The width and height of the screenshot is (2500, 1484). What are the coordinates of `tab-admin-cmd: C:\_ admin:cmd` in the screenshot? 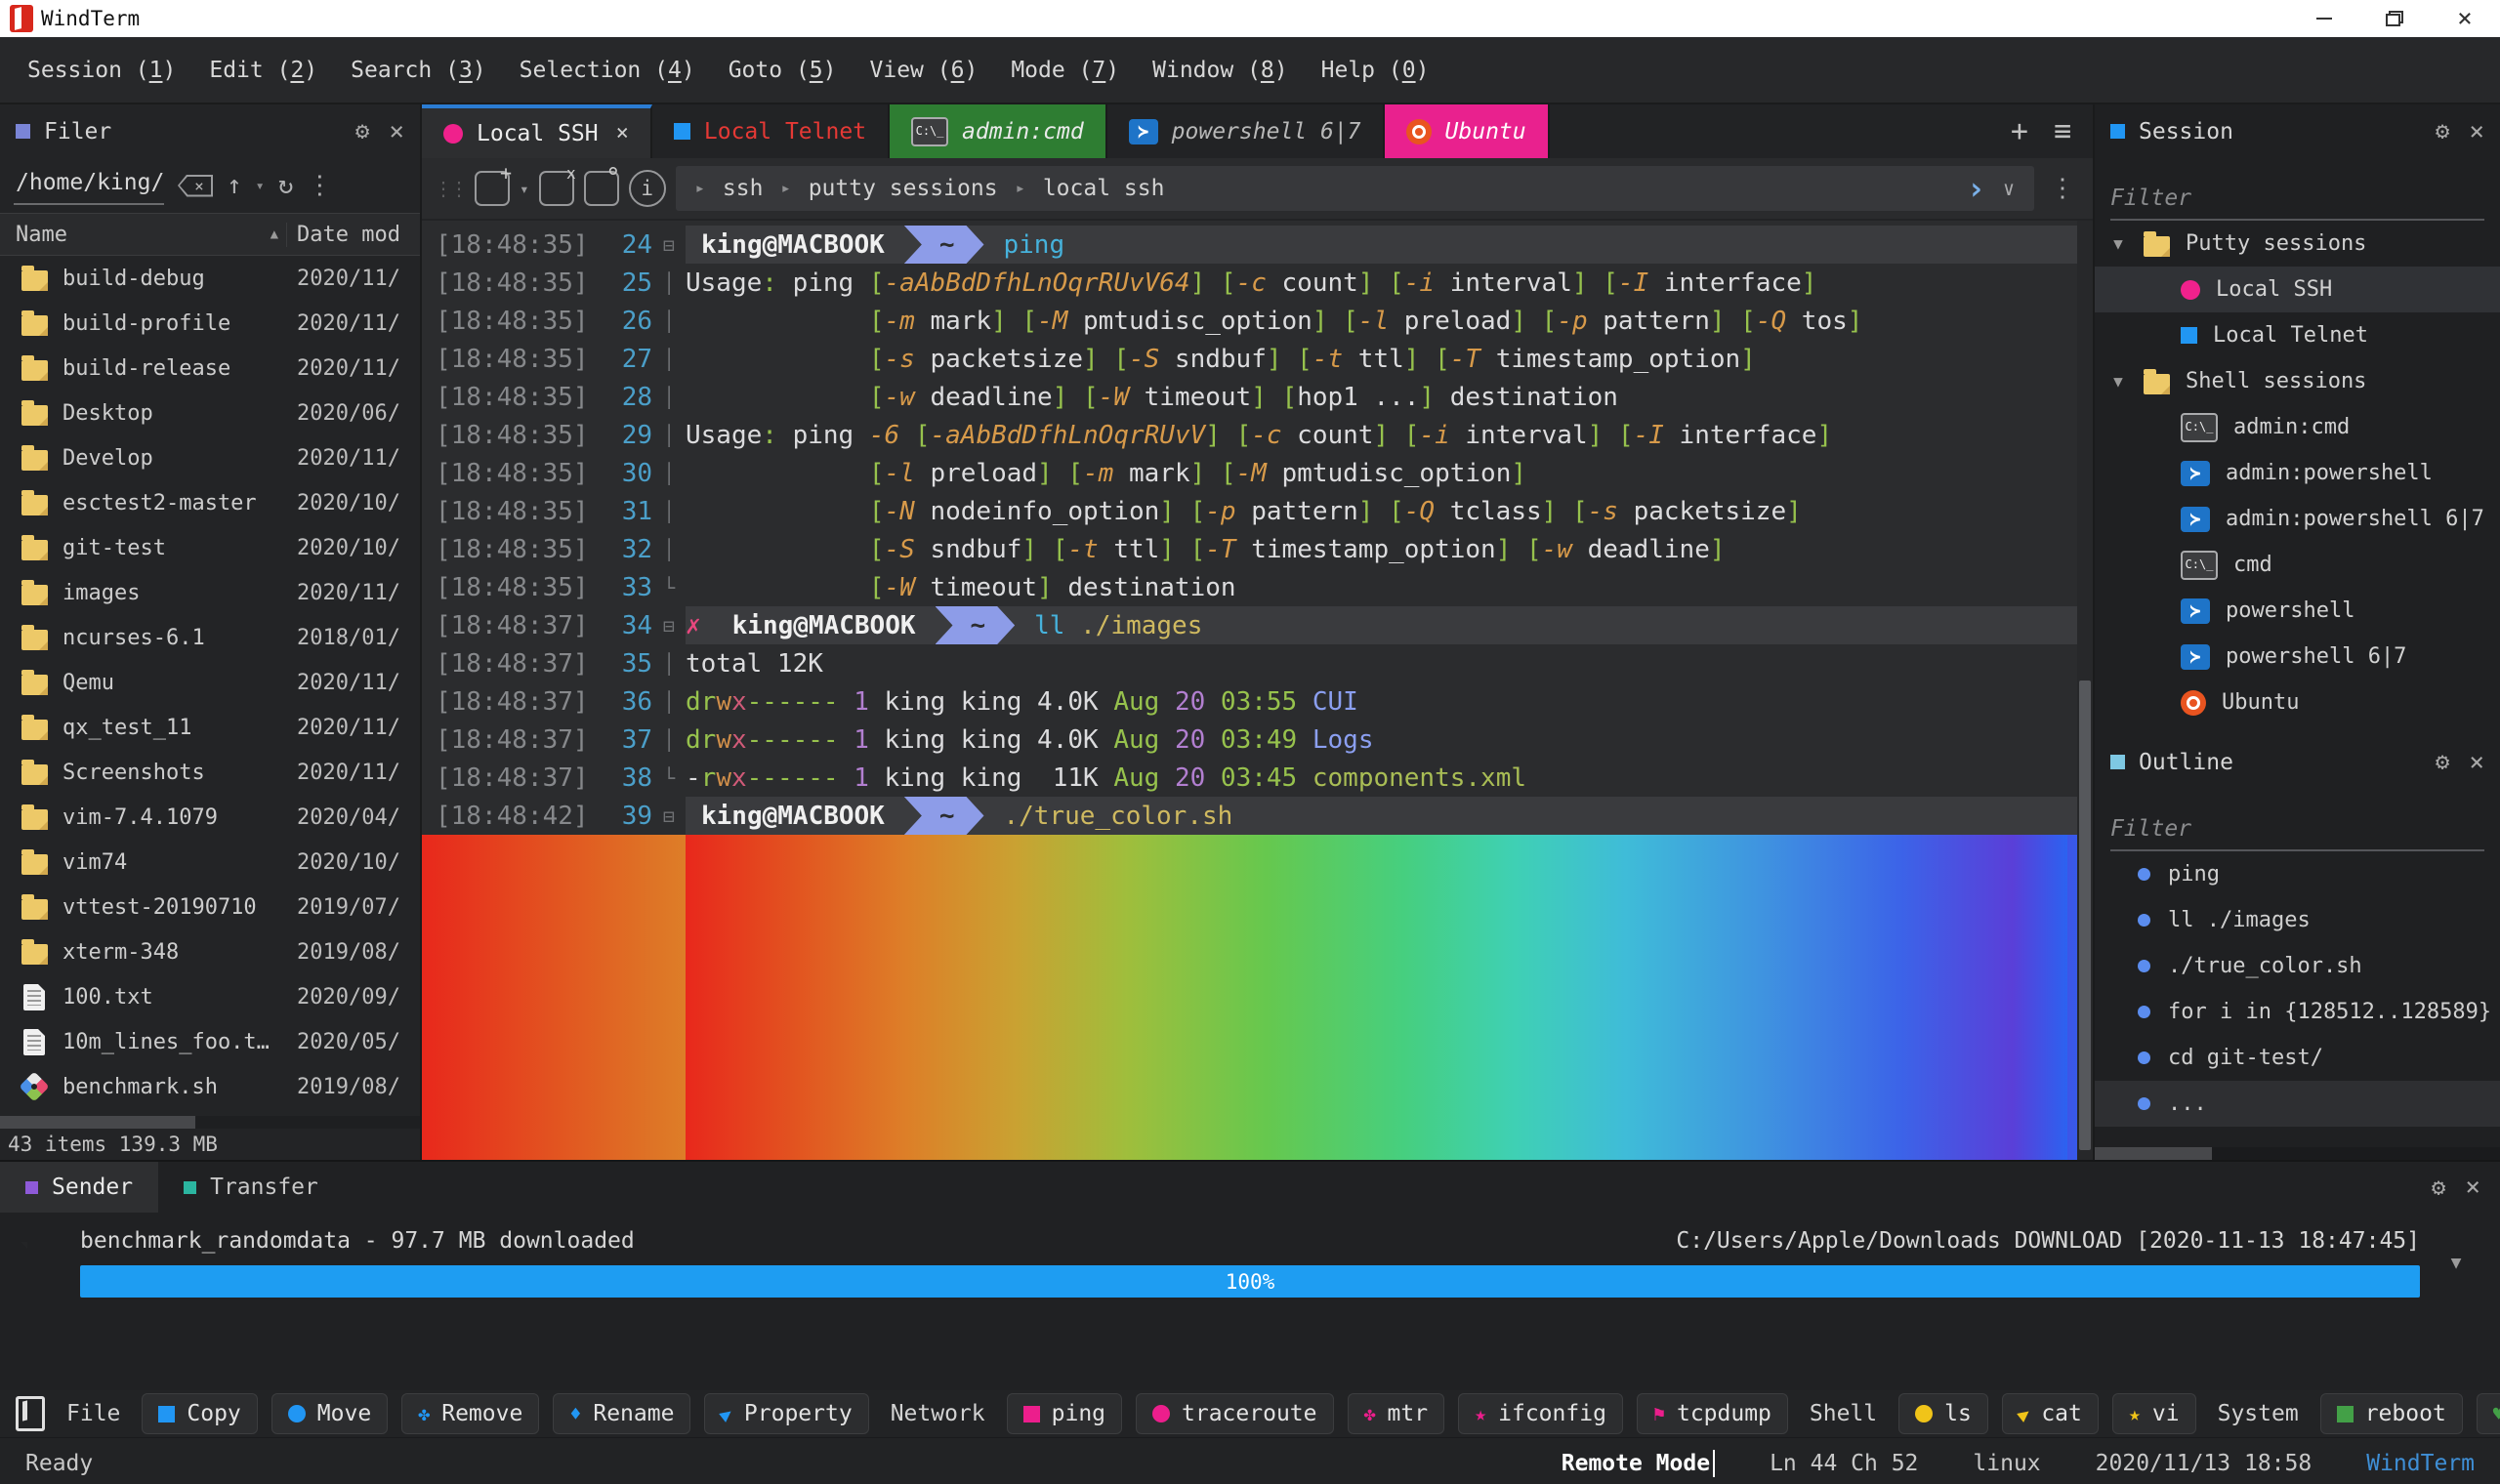 It's located at (998, 131).